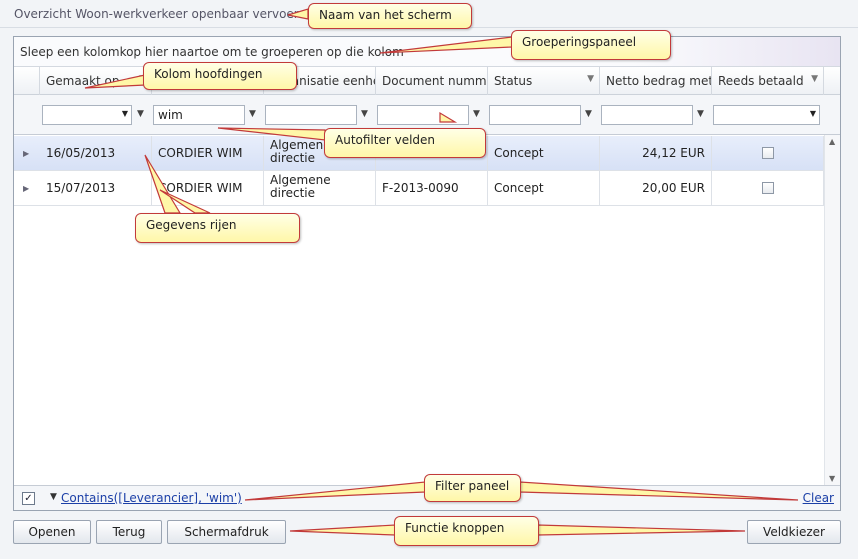 This screenshot has height=559, width=858. What do you see at coordinates (656, 153) in the screenshot?
I see `cell-netto-bedrag: 24,12 EUR` at bounding box center [656, 153].